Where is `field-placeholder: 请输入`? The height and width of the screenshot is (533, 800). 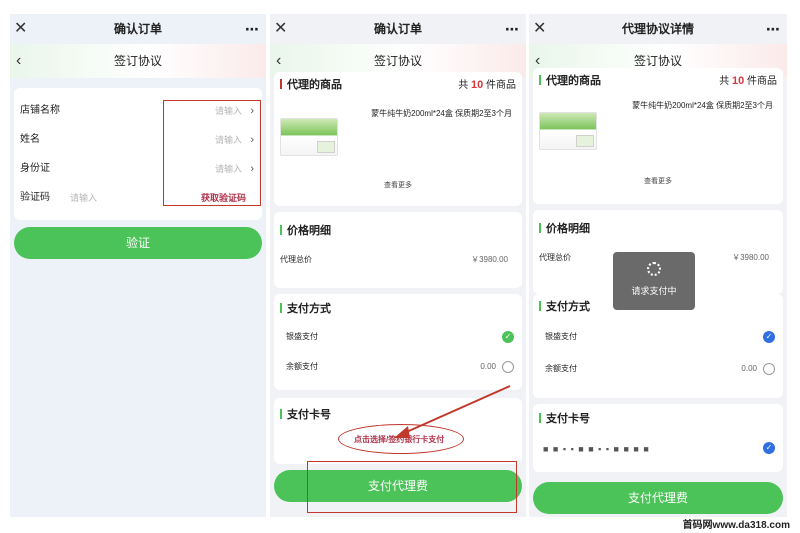
field-placeholder: 请输入 is located at coordinates (83, 198).